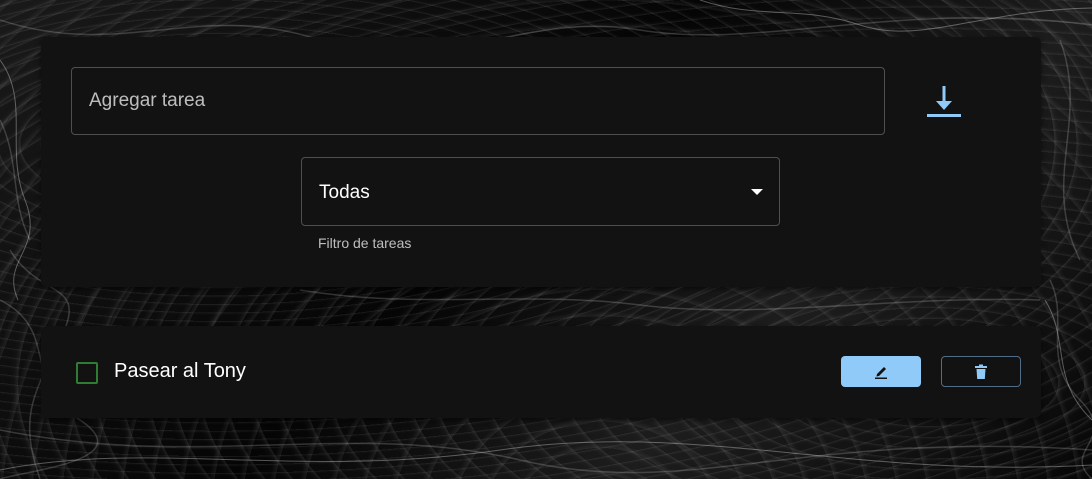 The height and width of the screenshot is (479, 1092). What do you see at coordinates (540, 191) in the screenshot?
I see `task-filter-select: Todas` at bounding box center [540, 191].